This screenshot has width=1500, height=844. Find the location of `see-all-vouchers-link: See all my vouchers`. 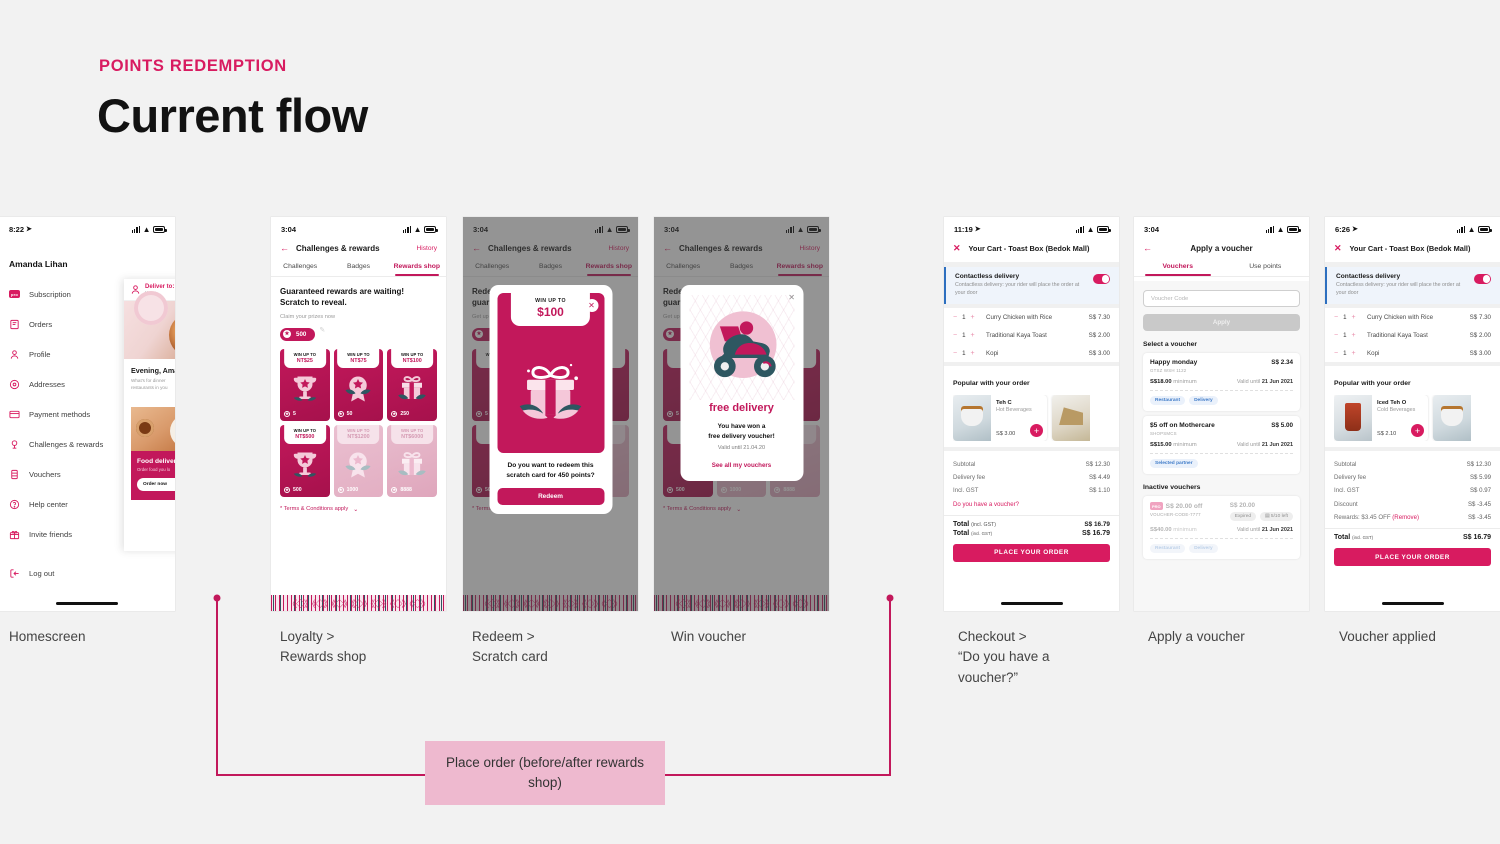

see-all-vouchers-link: See all my vouchers is located at coordinates (741, 465).